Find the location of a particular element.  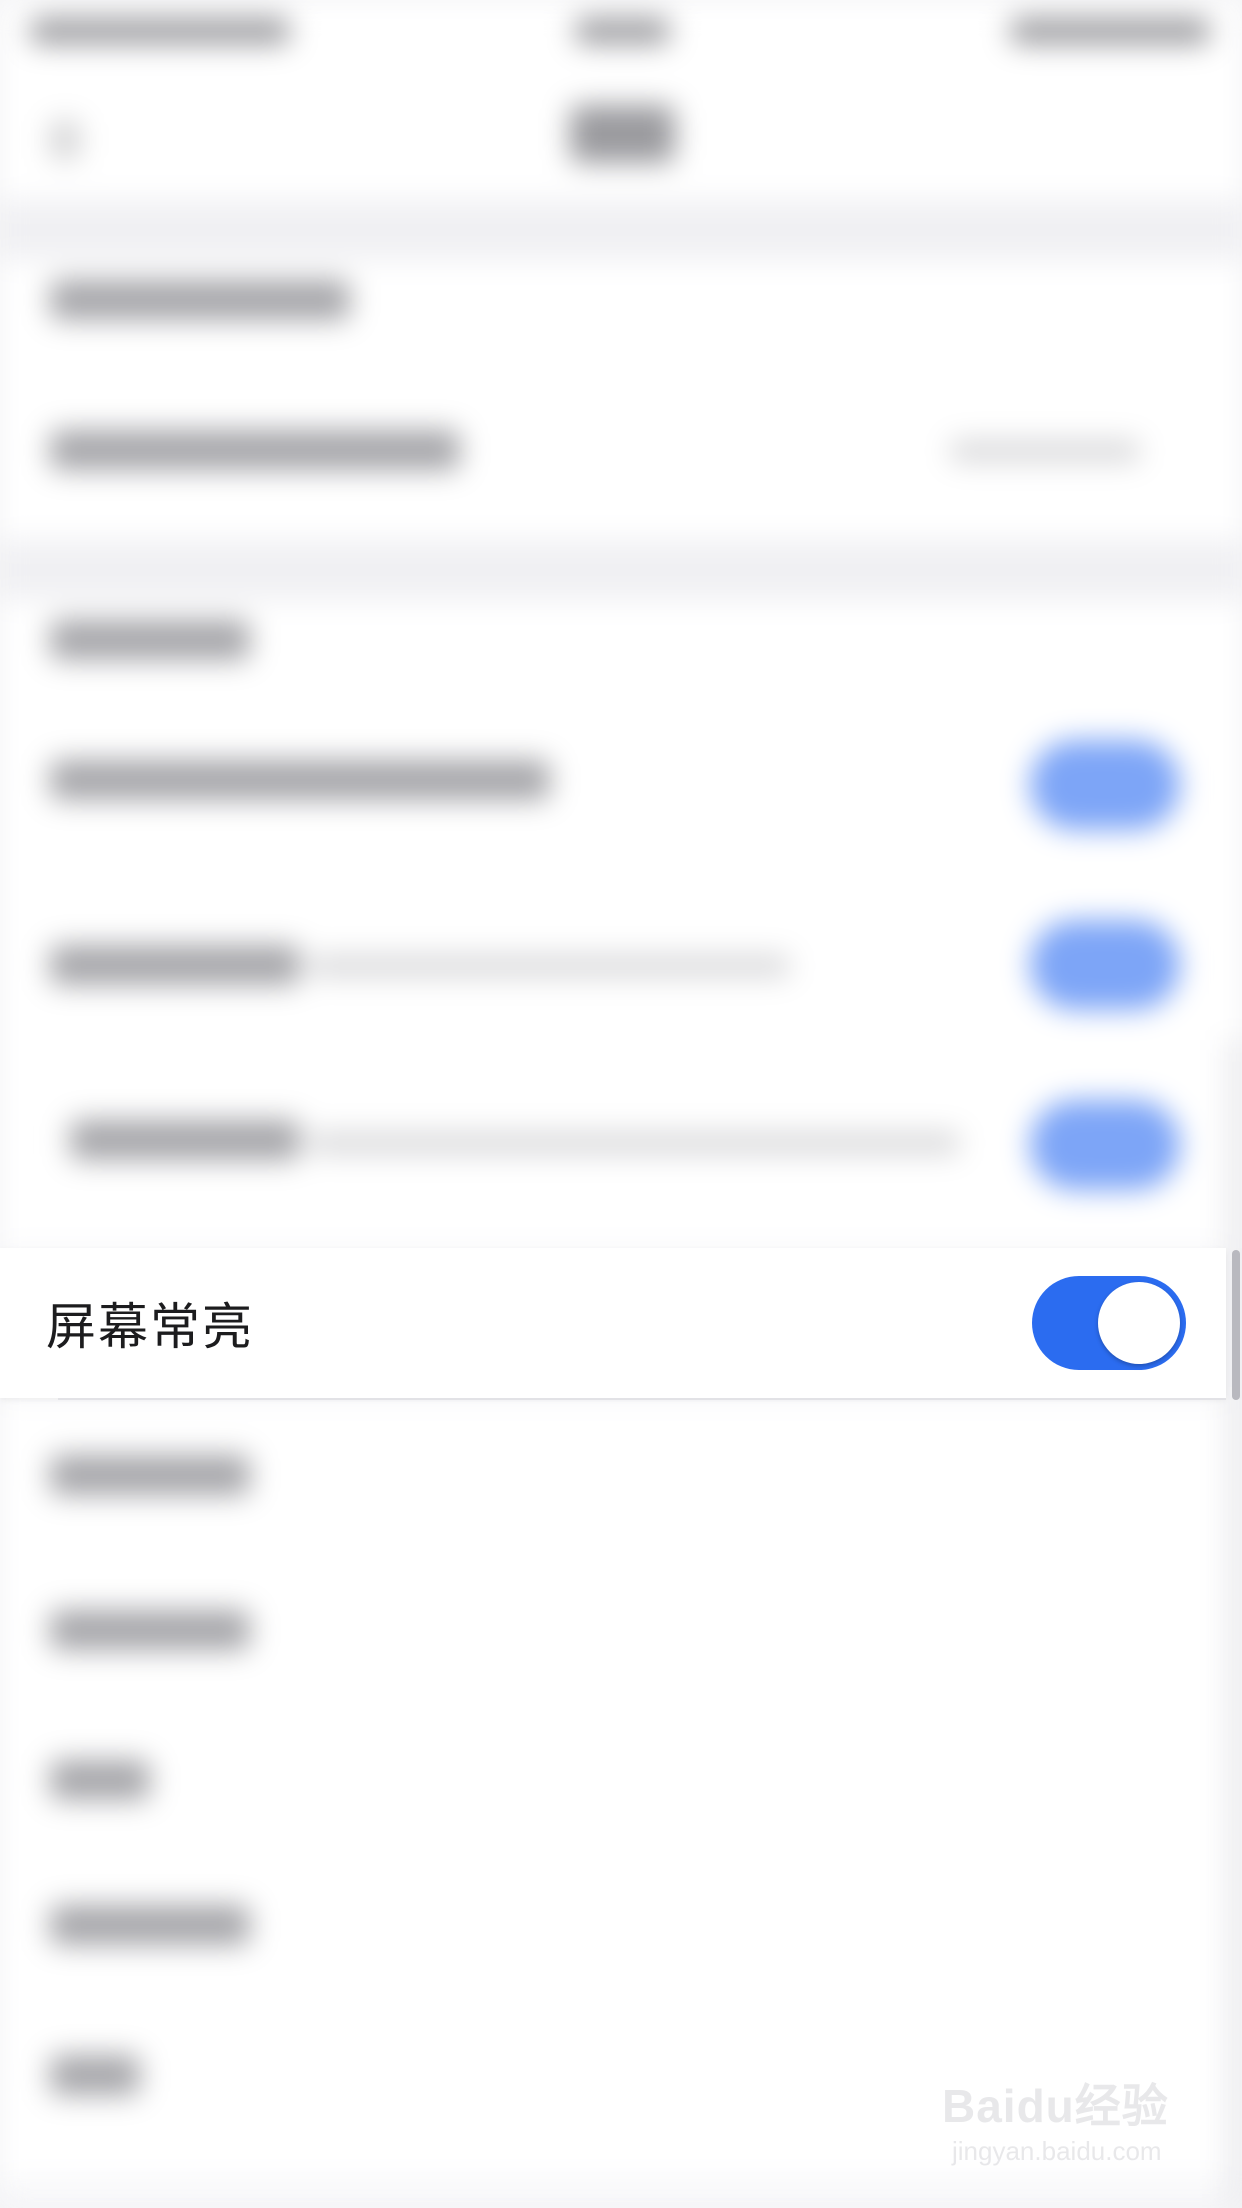

setting-row-screen-always-on: 屏幕常亮 is located at coordinates (613, 1324).